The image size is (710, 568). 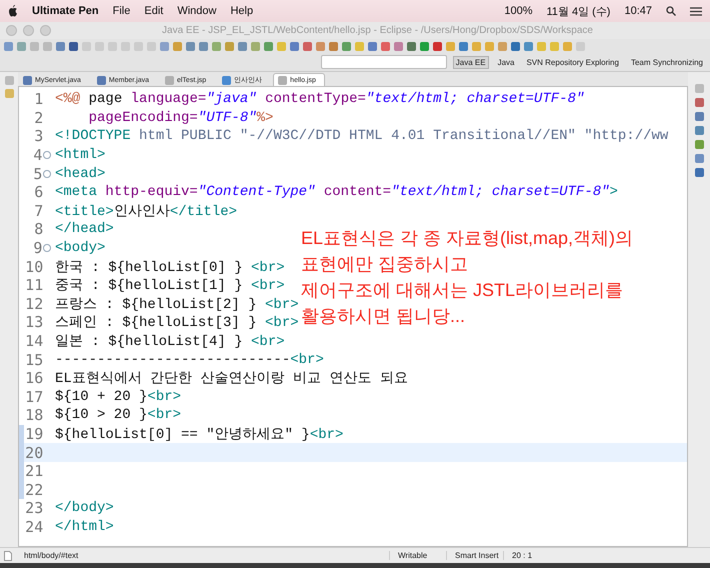 I want to click on status-insert: Smart Insert, so click(x=474, y=555).